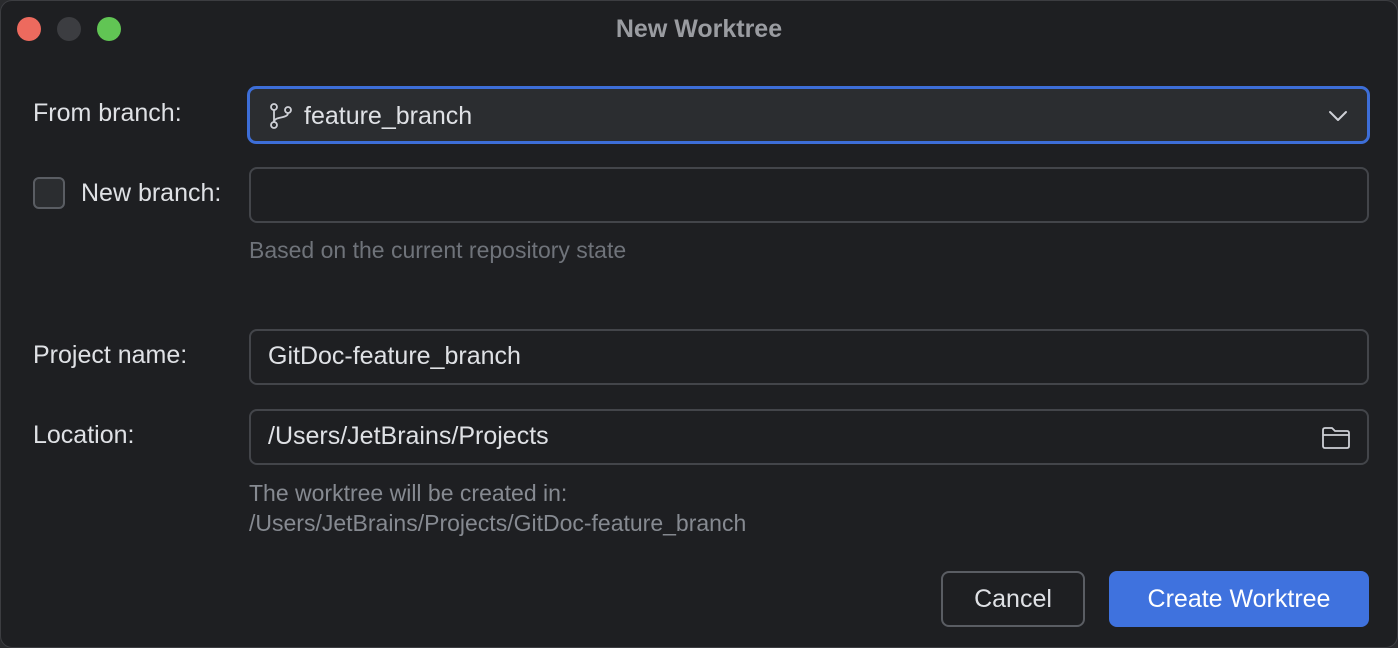 The image size is (1398, 648). Describe the element at coordinates (84, 435) in the screenshot. I see `location-label: Location:` at that location.